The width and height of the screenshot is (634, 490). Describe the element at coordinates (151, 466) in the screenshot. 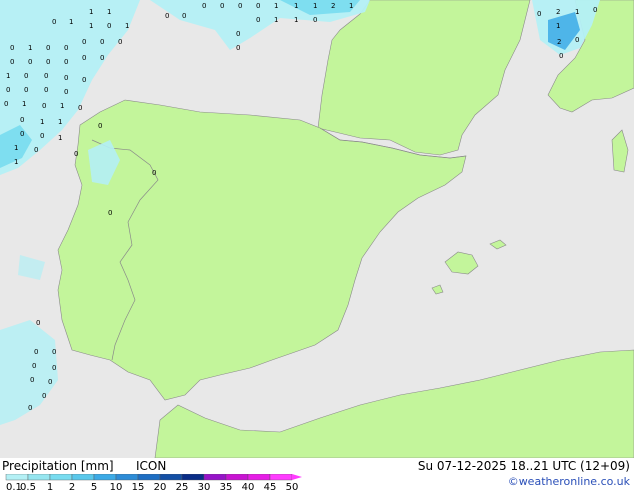

I see `model-name: ICON` at that location.